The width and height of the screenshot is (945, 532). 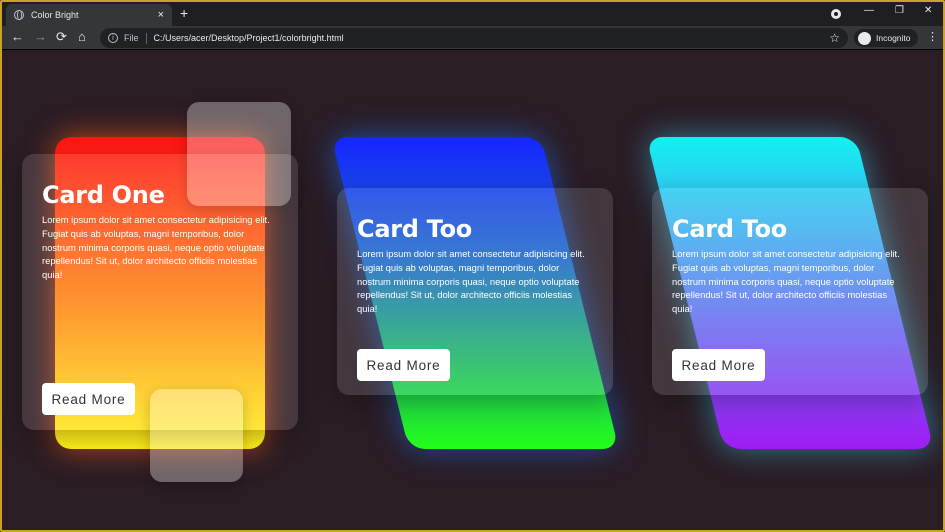 I want to click on restore-icon: ❐, so click(x=899, y=10).